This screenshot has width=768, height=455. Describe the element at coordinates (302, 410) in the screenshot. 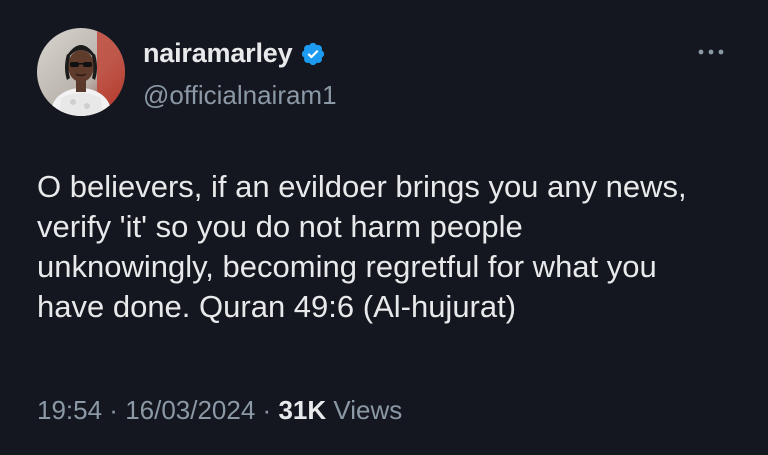

I see `views-count: 31K` at that location.